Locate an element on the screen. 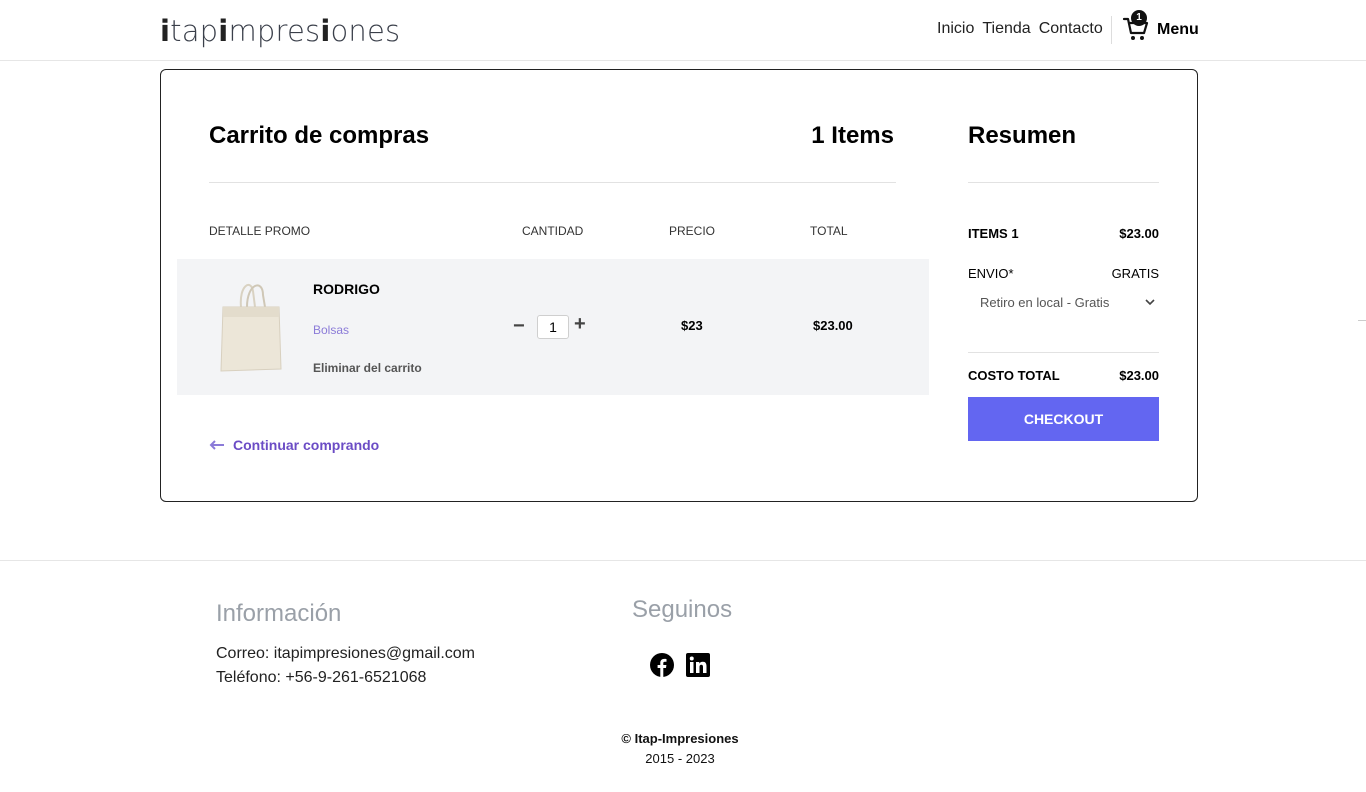 The height and width of the screenshot is (792, 1366). column-header-detail: DETALLE PROMO is located at coordinates (260, 231).